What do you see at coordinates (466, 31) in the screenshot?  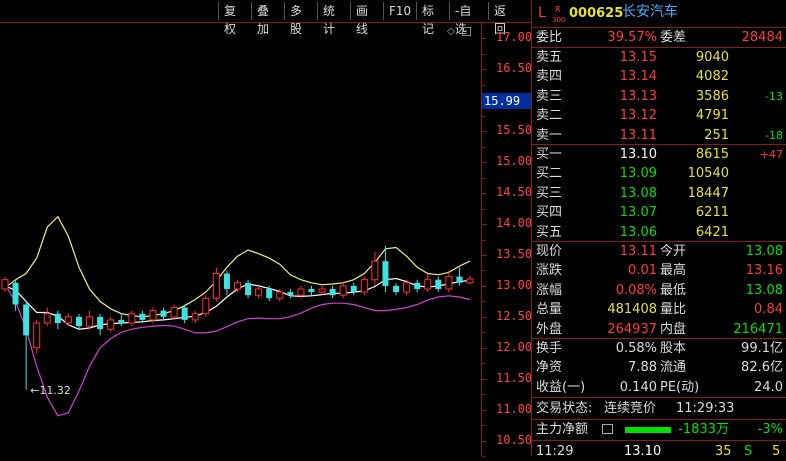 I see `window-toggle-icon` at bounding box center [466, 31].